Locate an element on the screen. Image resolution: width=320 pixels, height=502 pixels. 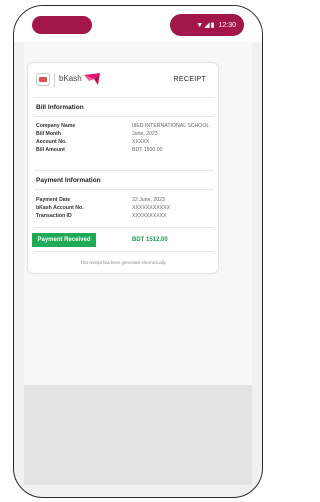
bill-row: Company Name IIIED INTERNATIONAL SCHOOL is located at coordinates (124, 127).